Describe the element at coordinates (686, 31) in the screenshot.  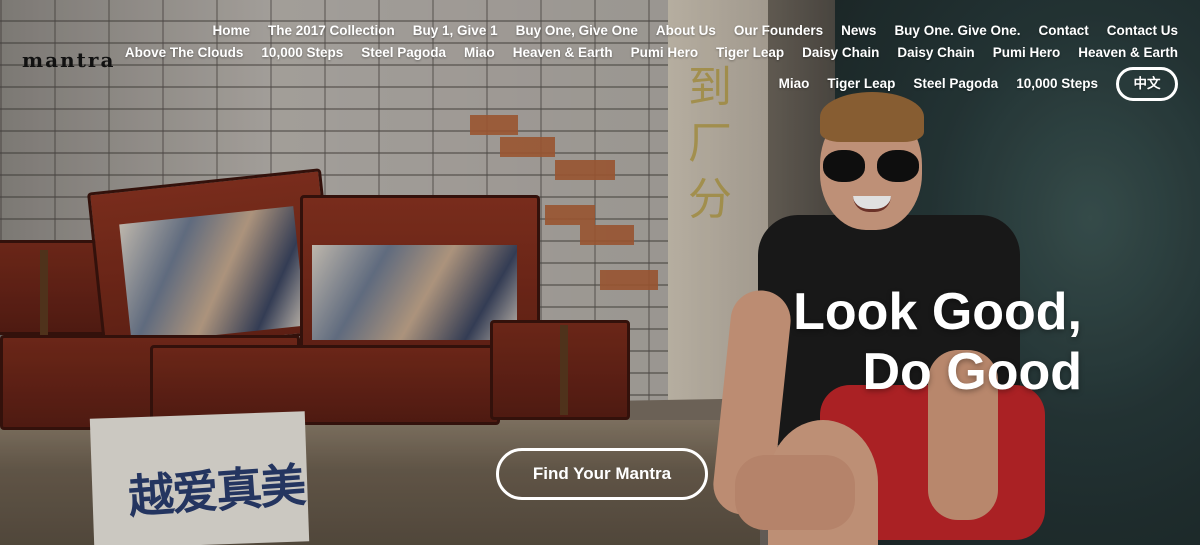
I see `nav-link-about-us: About Us` at that location.